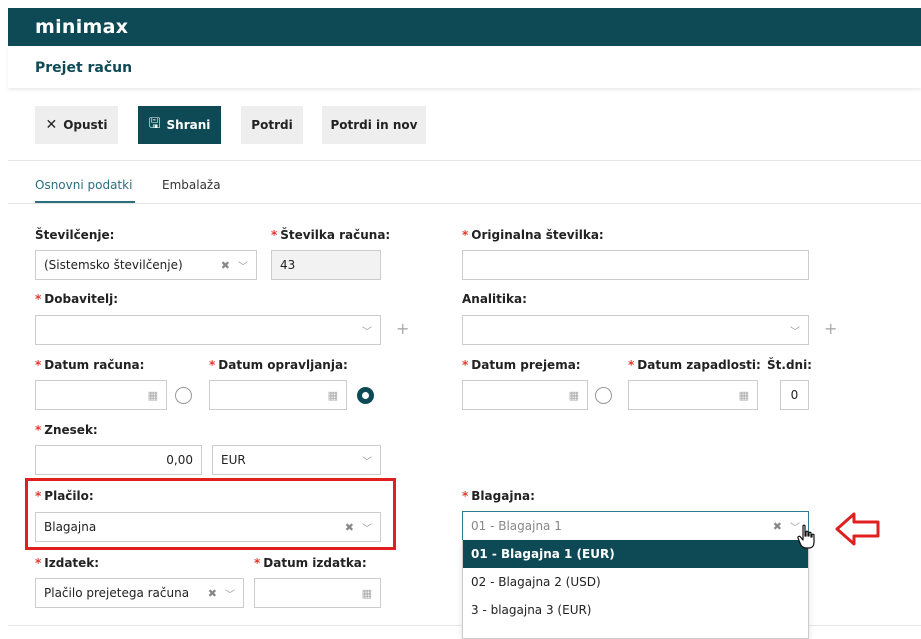 This screenshot has height=639, width=921. I want to click on receipt-date-radio, so click(603, 395).